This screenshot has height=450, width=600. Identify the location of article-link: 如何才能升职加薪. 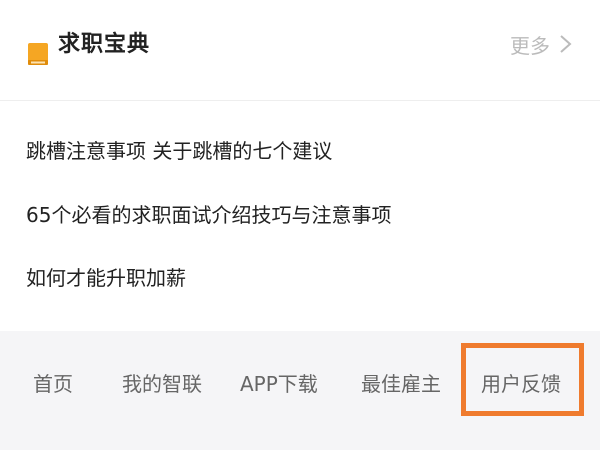
(106, 278).